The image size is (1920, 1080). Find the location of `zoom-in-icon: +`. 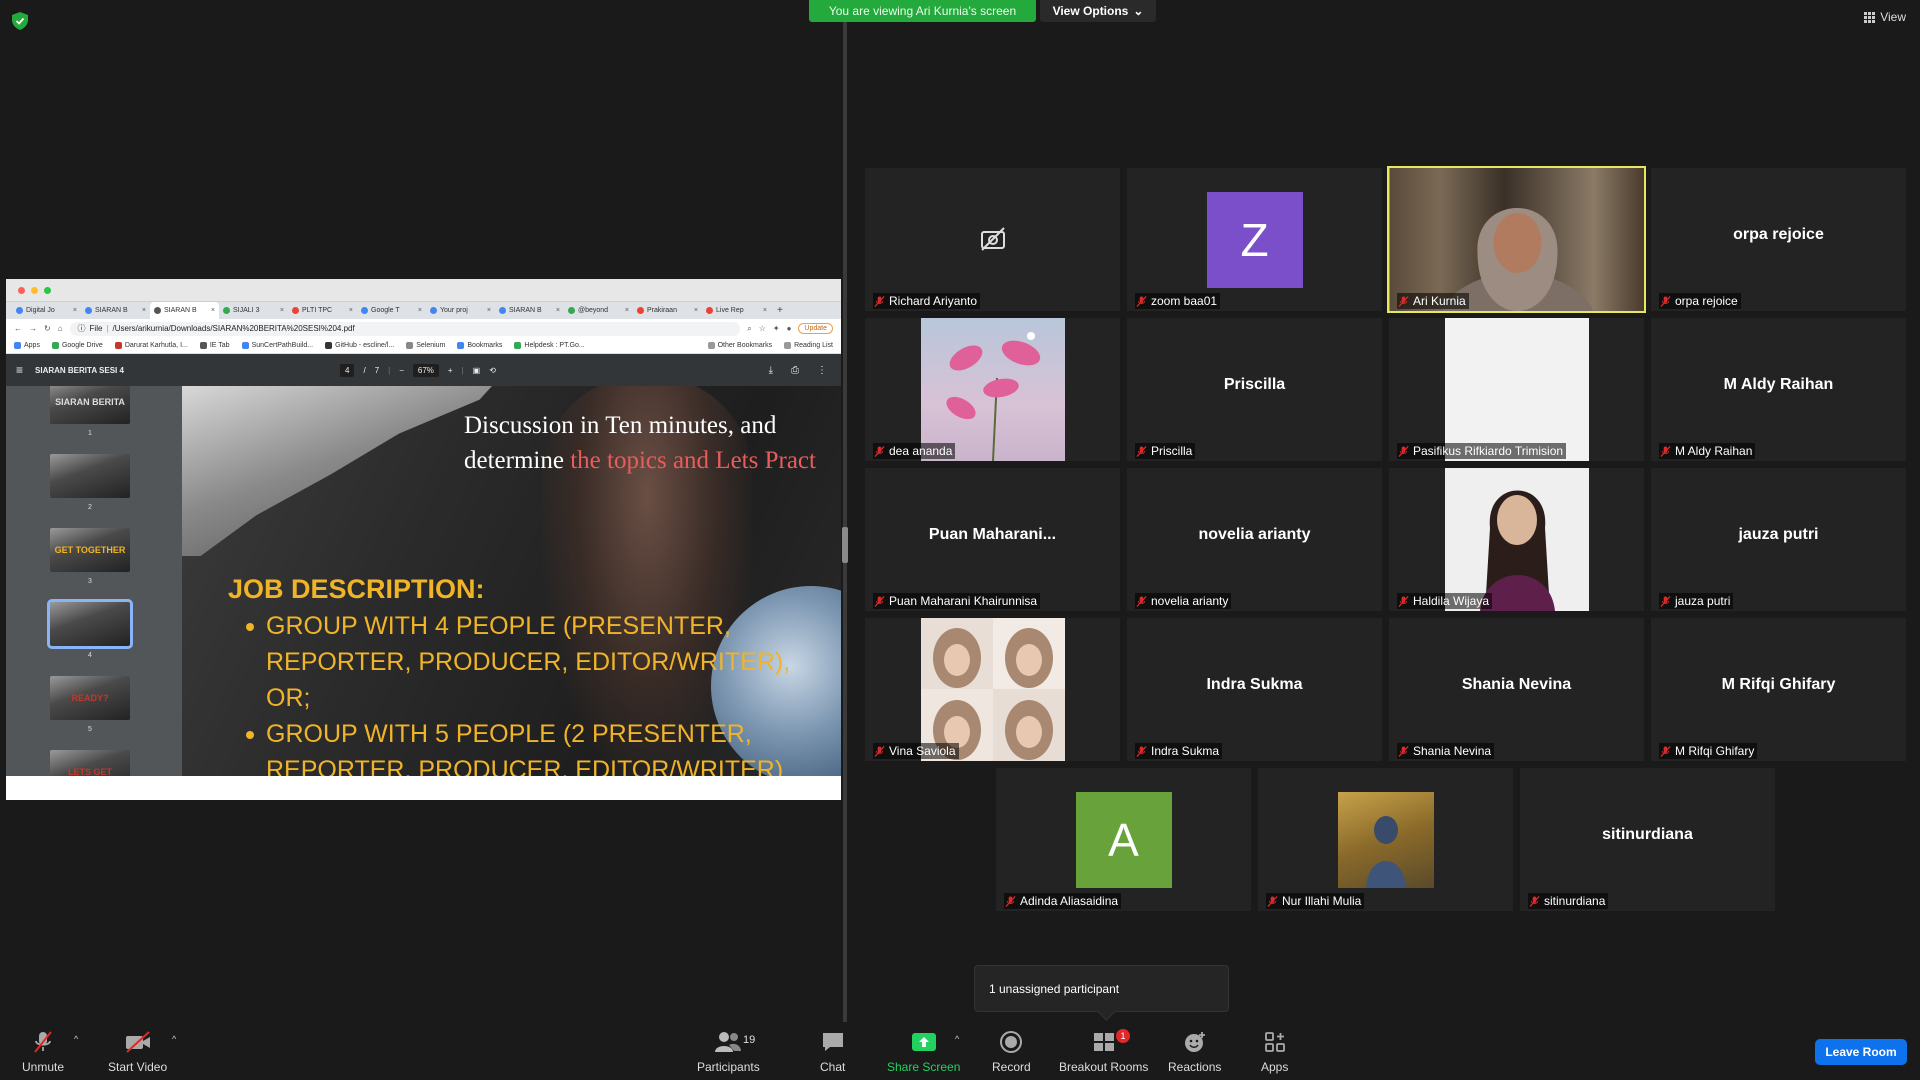

zoom-in-icon: + is located at coordinates (450, 370).